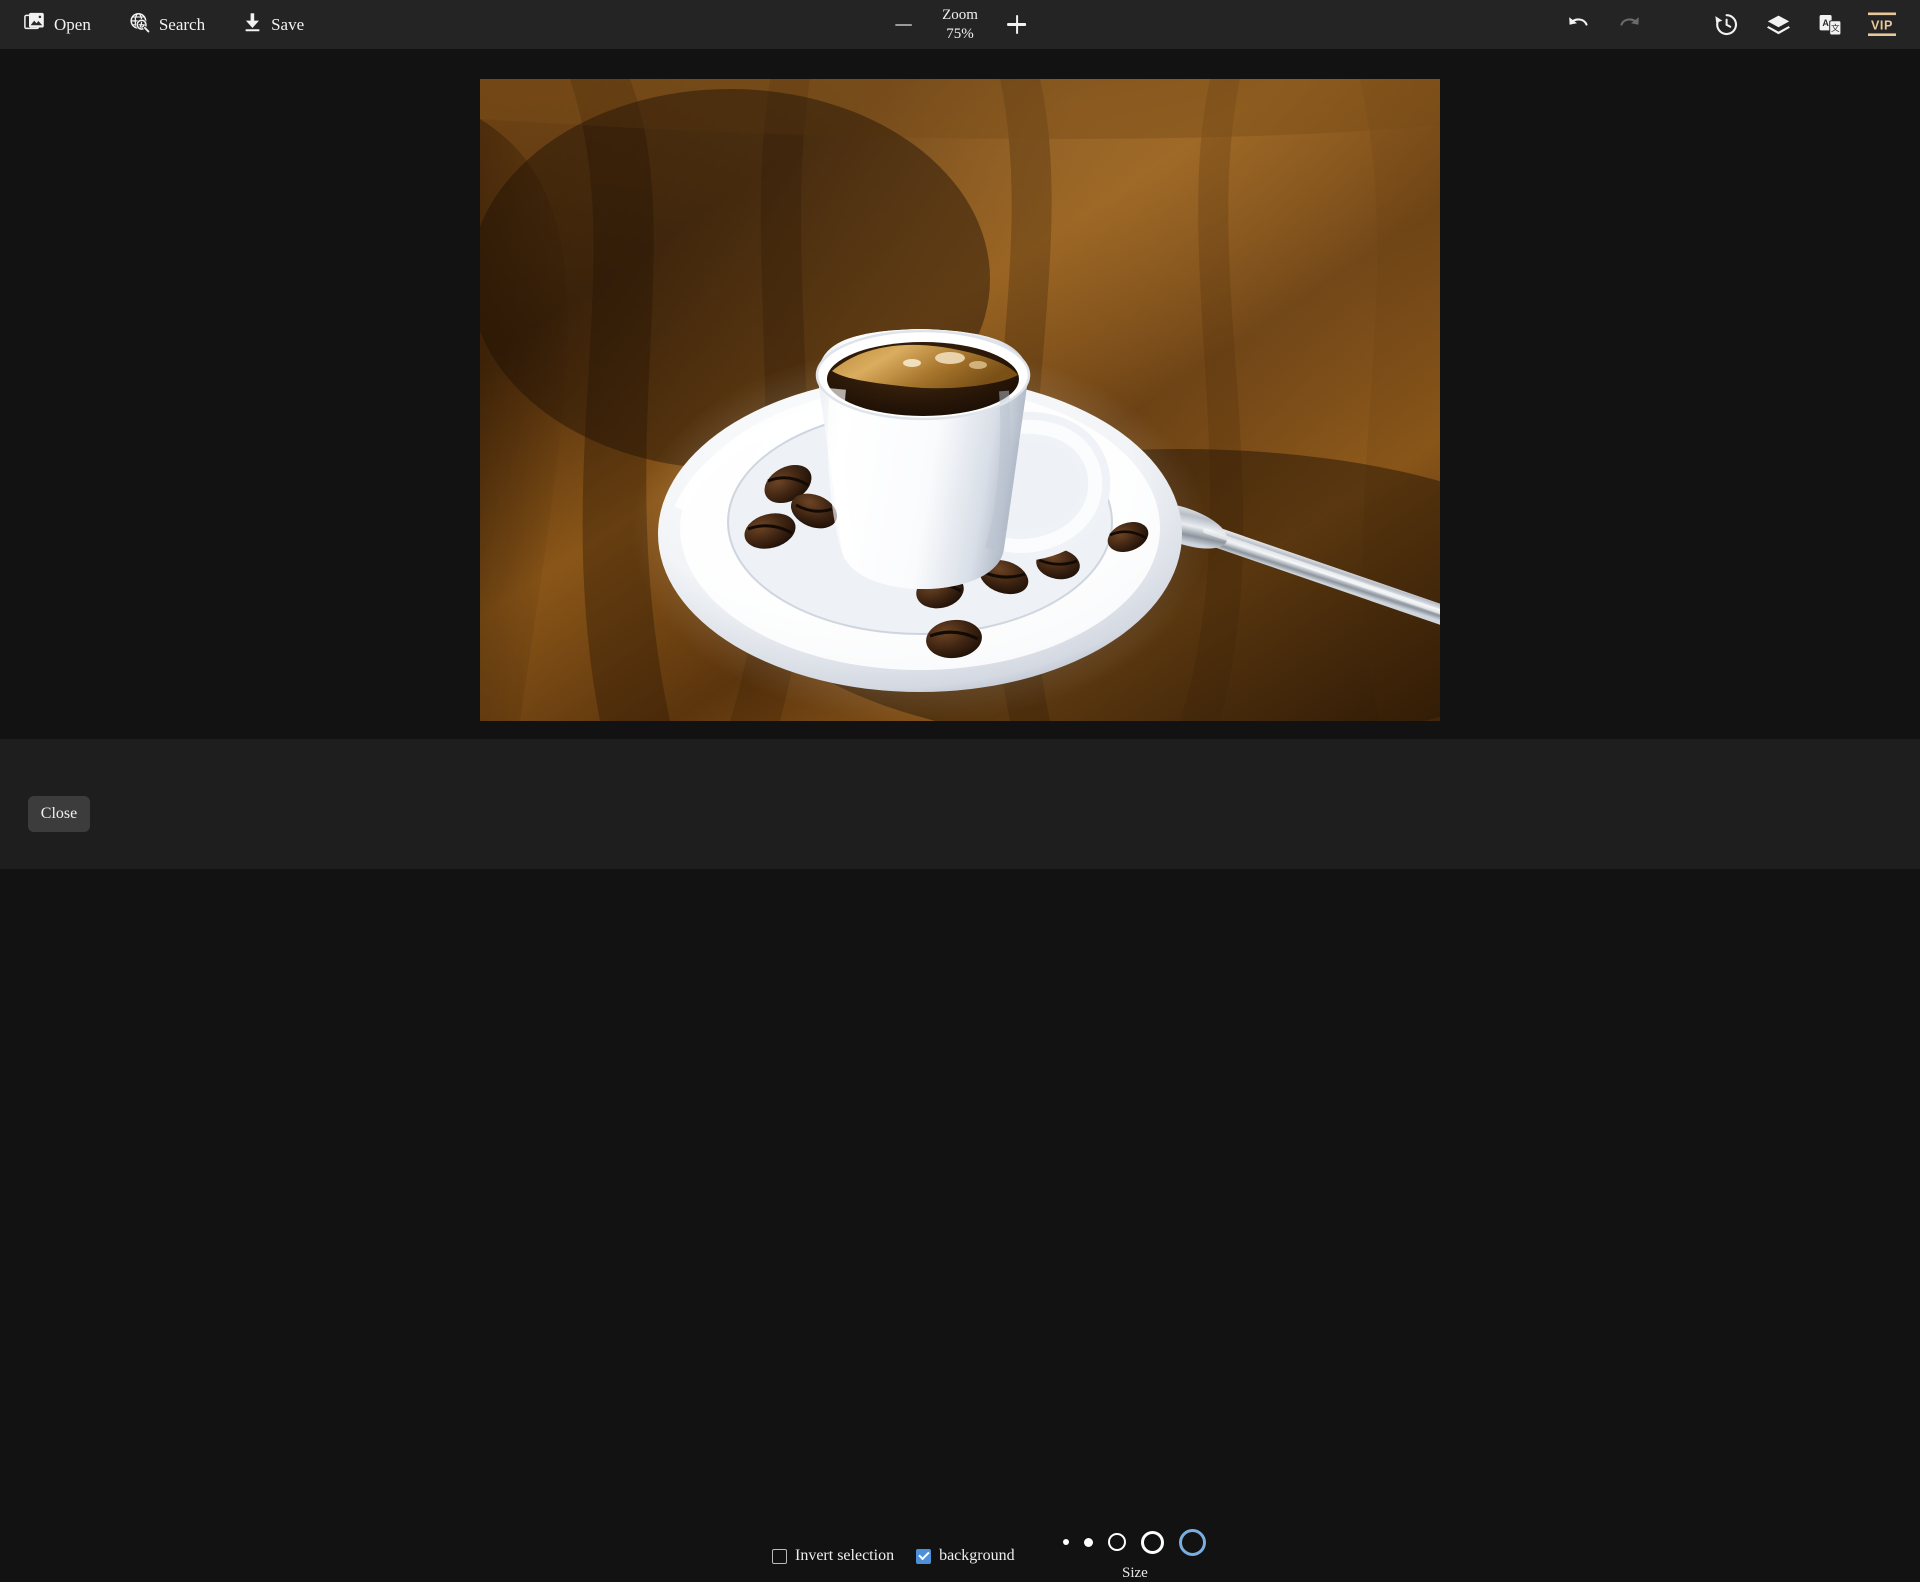 This screenshot has width=1920, height=1582. I want to click on zoom-in-button, so click(1017, 25).